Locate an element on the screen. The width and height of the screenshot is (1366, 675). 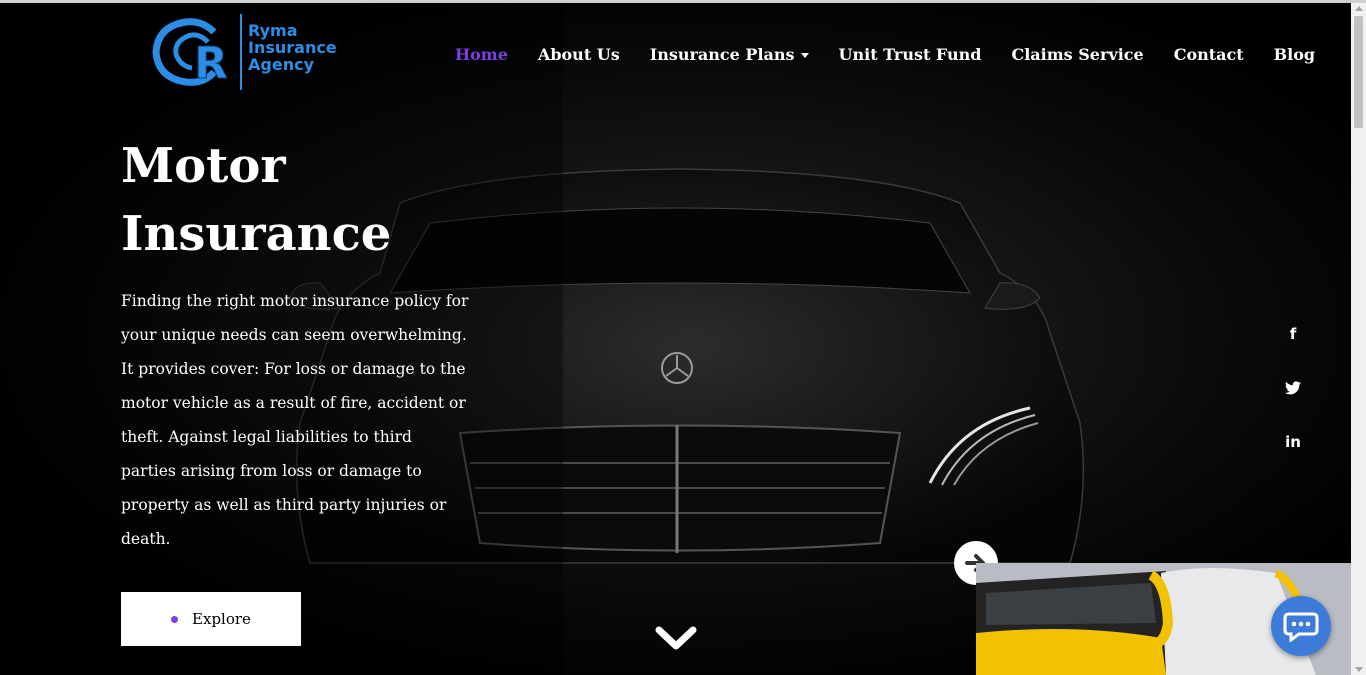
linkedin-icon: in is located at coordinates (1293, 442).